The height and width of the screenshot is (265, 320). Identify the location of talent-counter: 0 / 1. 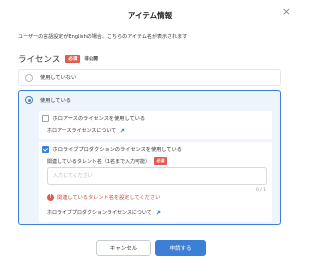
(260, 190).